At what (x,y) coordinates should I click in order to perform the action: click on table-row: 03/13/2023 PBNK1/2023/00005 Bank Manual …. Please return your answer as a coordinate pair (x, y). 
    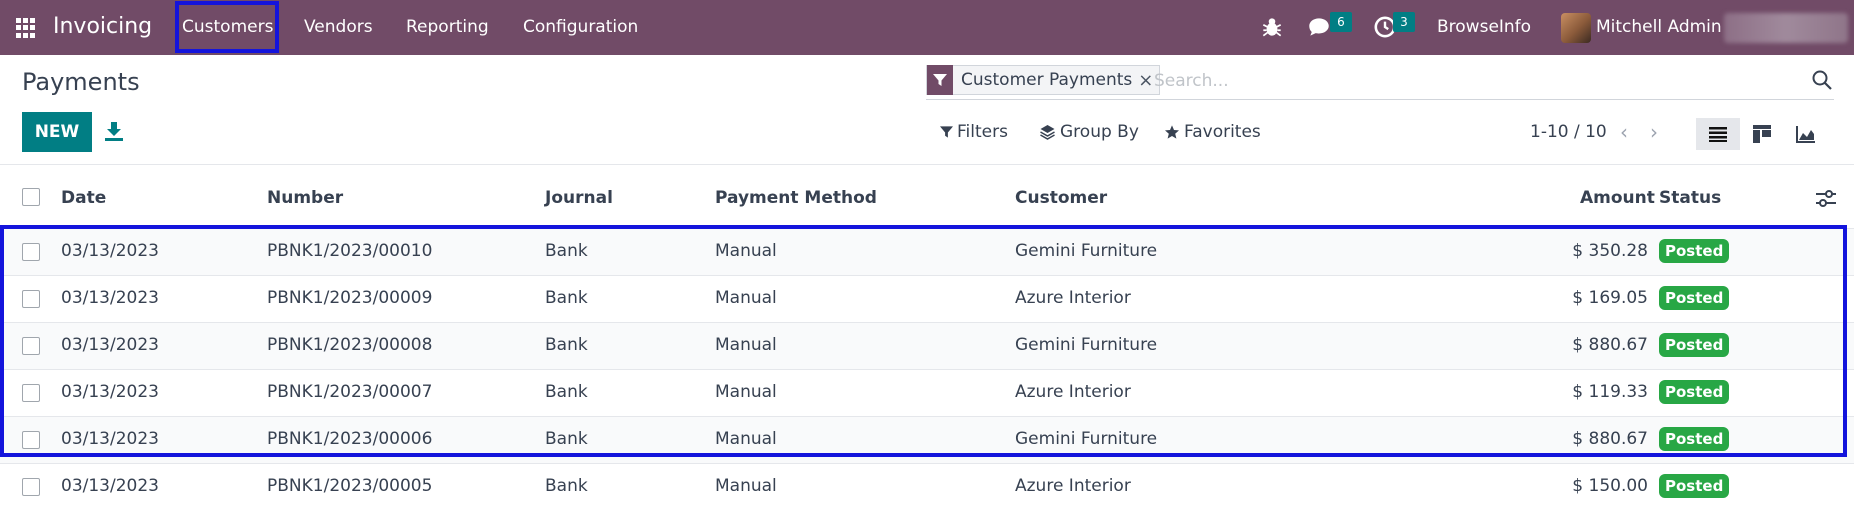
    Looking at the image, I should click on (927, 486).